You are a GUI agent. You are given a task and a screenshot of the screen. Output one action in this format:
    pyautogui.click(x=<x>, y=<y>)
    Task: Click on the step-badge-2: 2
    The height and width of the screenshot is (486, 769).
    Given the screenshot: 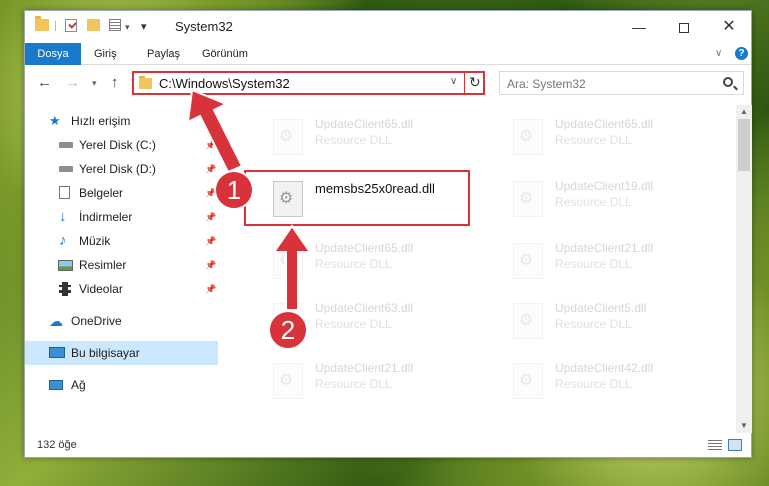 What is the action you would take?
    pyautogui.click(x=288, y=330)
    